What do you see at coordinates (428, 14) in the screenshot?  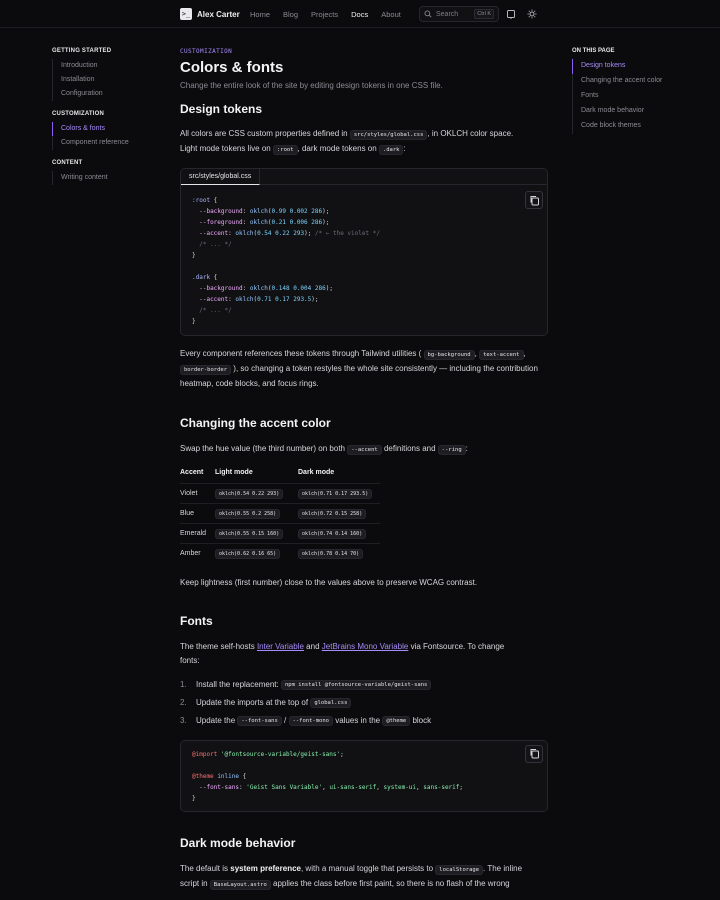 I see `search-icon` at bounding box center [428, 14].